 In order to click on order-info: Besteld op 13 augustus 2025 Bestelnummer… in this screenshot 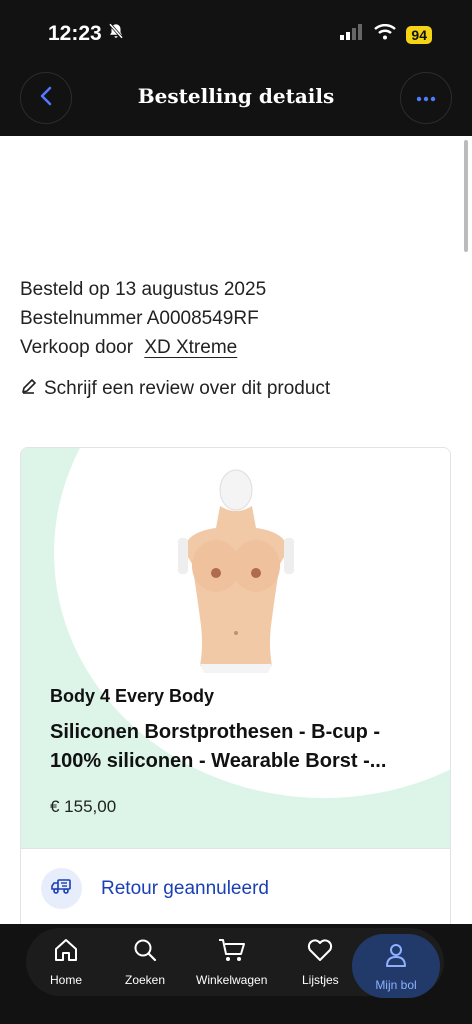, I will do `click(143, 318)`.